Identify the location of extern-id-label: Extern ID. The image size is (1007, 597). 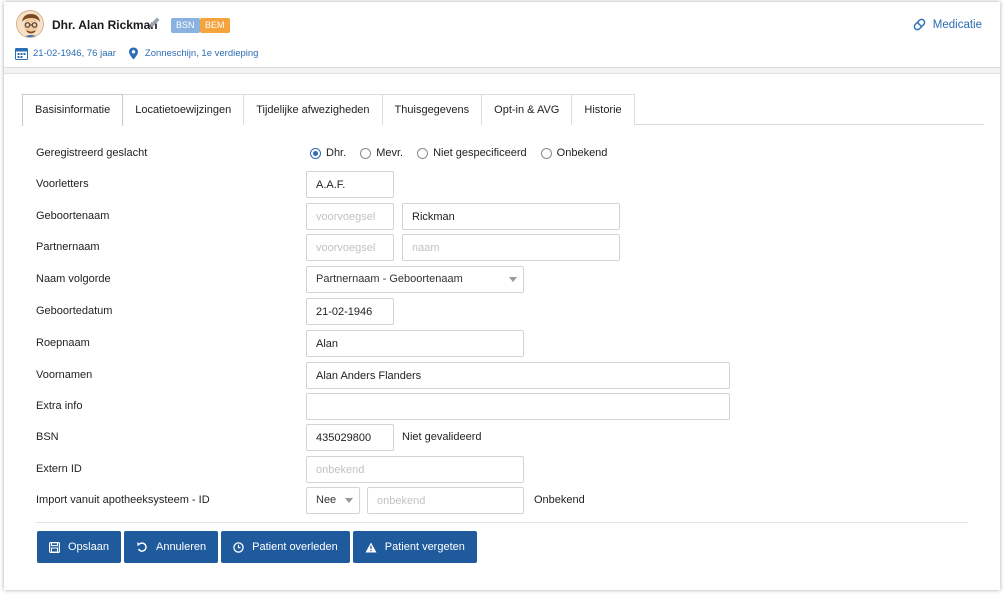
(59, 469).